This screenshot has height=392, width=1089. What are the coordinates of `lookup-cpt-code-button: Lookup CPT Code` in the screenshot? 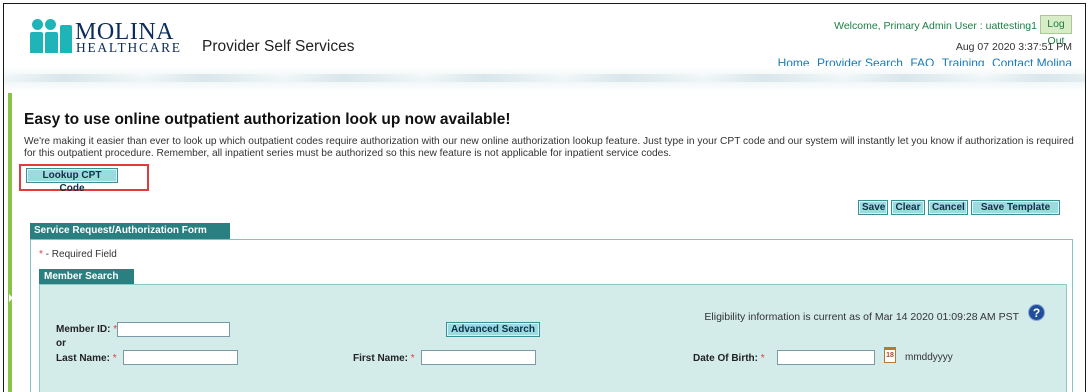 It's located at (72, 181).